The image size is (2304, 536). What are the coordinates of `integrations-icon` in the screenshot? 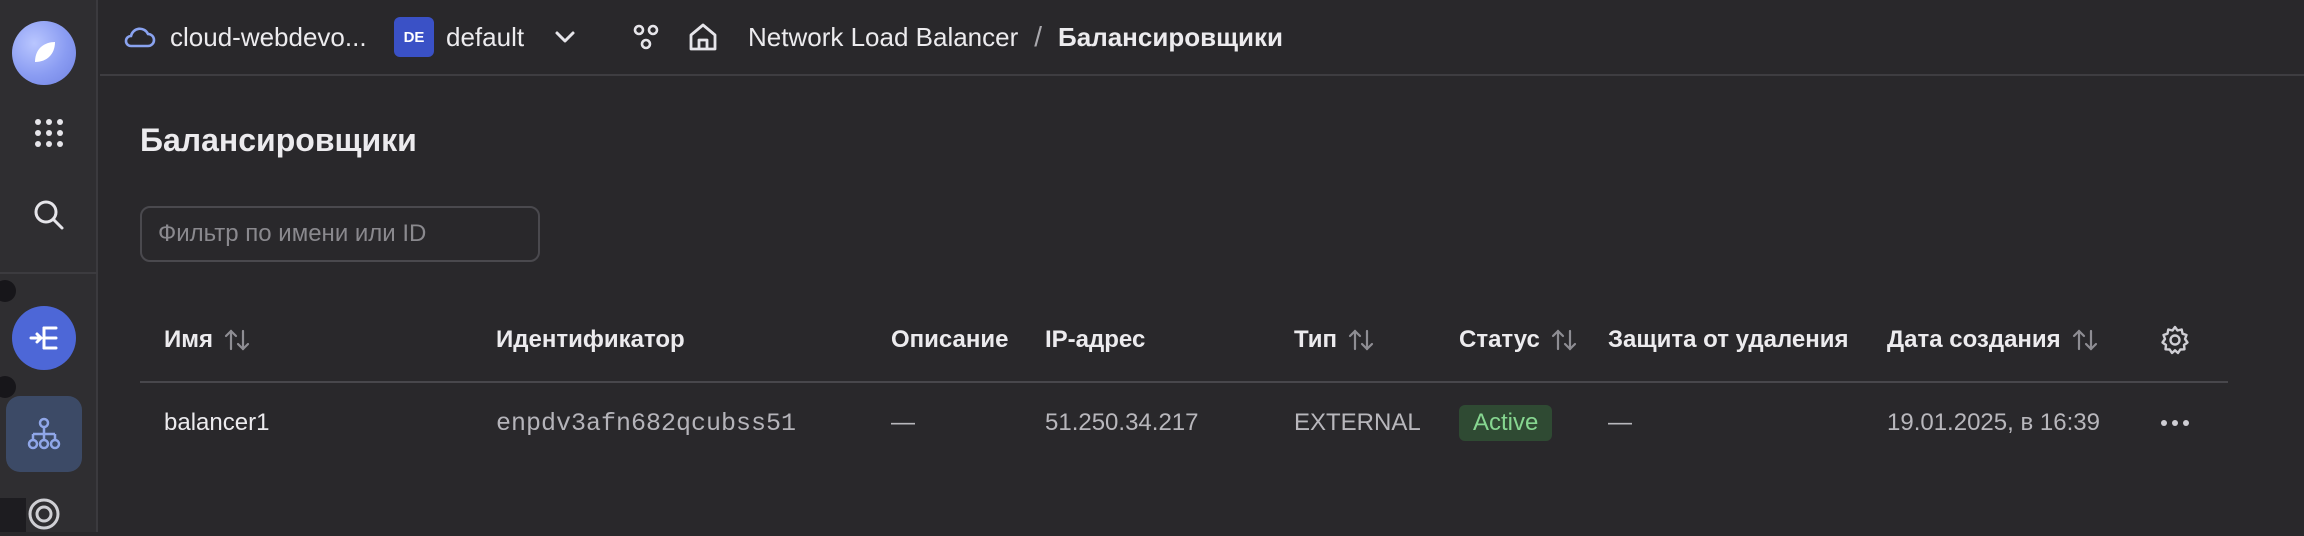 It's located at (646, 37).